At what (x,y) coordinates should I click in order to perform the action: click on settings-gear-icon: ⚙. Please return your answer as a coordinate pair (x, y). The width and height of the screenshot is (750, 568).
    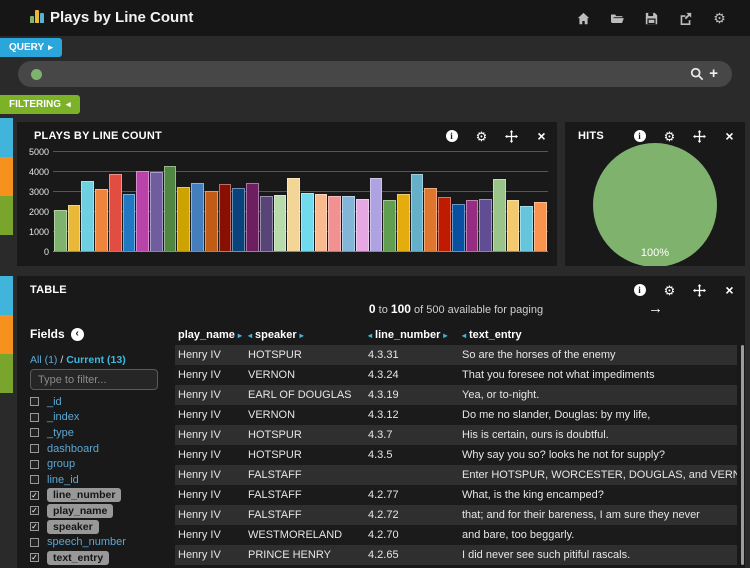
    Looking at the image, I should click on (719, 18).